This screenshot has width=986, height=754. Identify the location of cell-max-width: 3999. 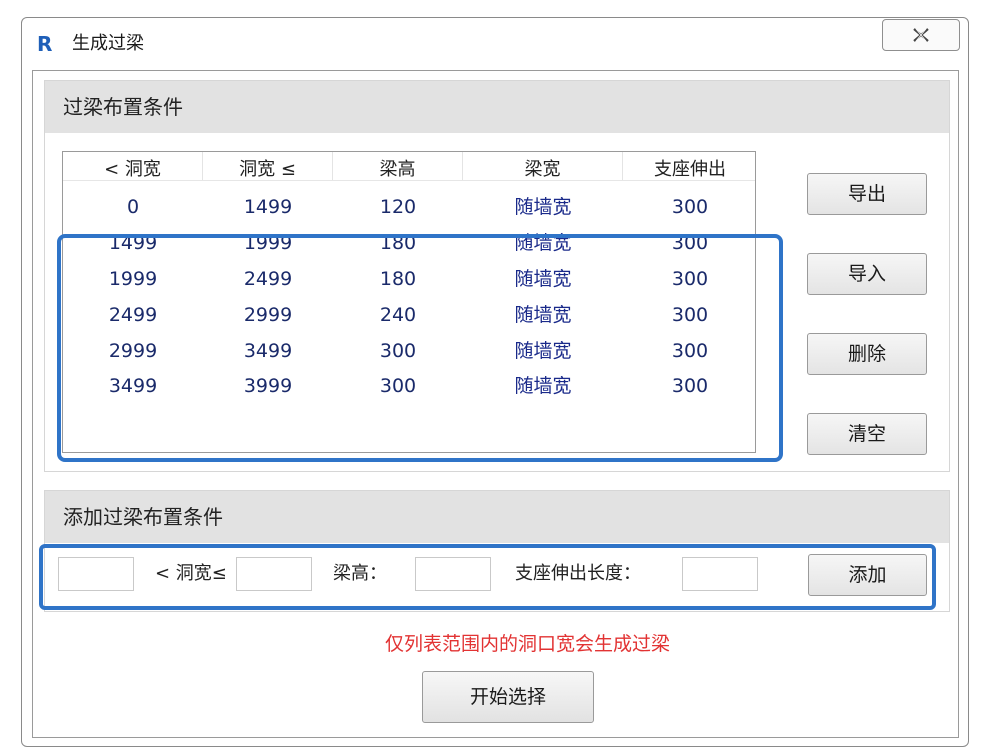
(268, 386).